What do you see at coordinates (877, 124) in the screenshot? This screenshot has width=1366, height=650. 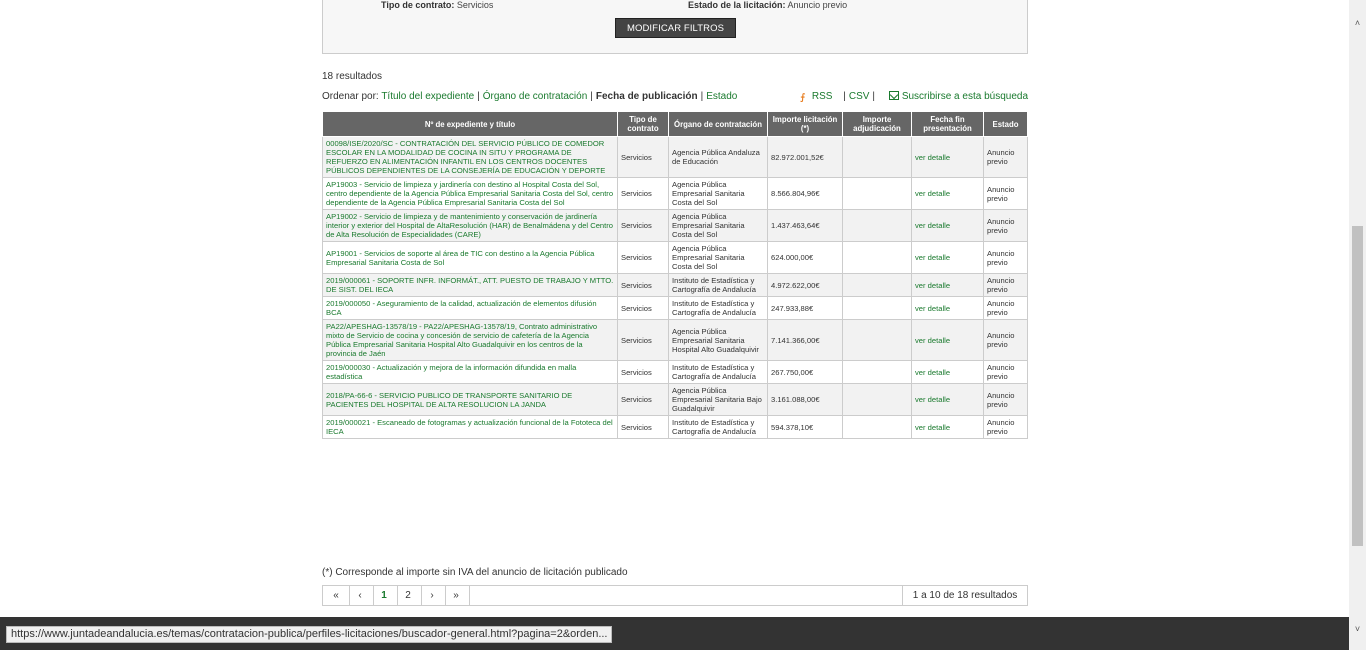 I see `header-importe-adjudicacion: Importe adjudicación` at bounding box center [877, 124].